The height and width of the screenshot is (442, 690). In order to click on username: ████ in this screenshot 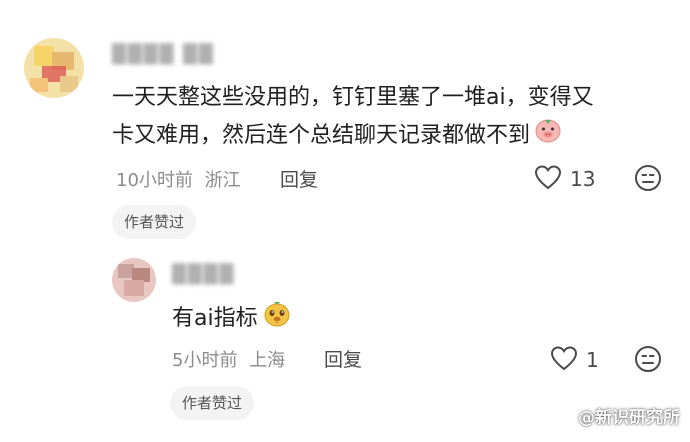, I will do `click(203, 274)`.